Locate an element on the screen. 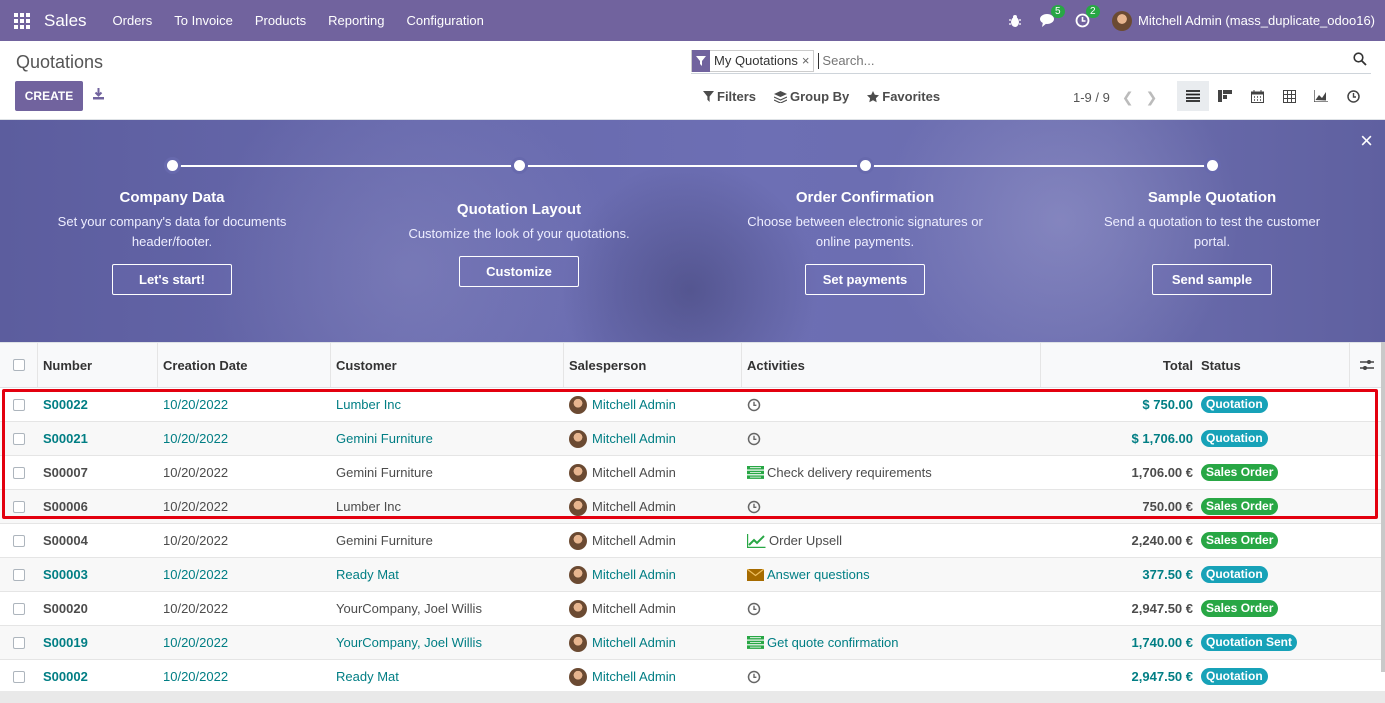 Image resolution: width=1385 pixels, height=703 pixels. envelope-icon is located at coordinates (755, 574).